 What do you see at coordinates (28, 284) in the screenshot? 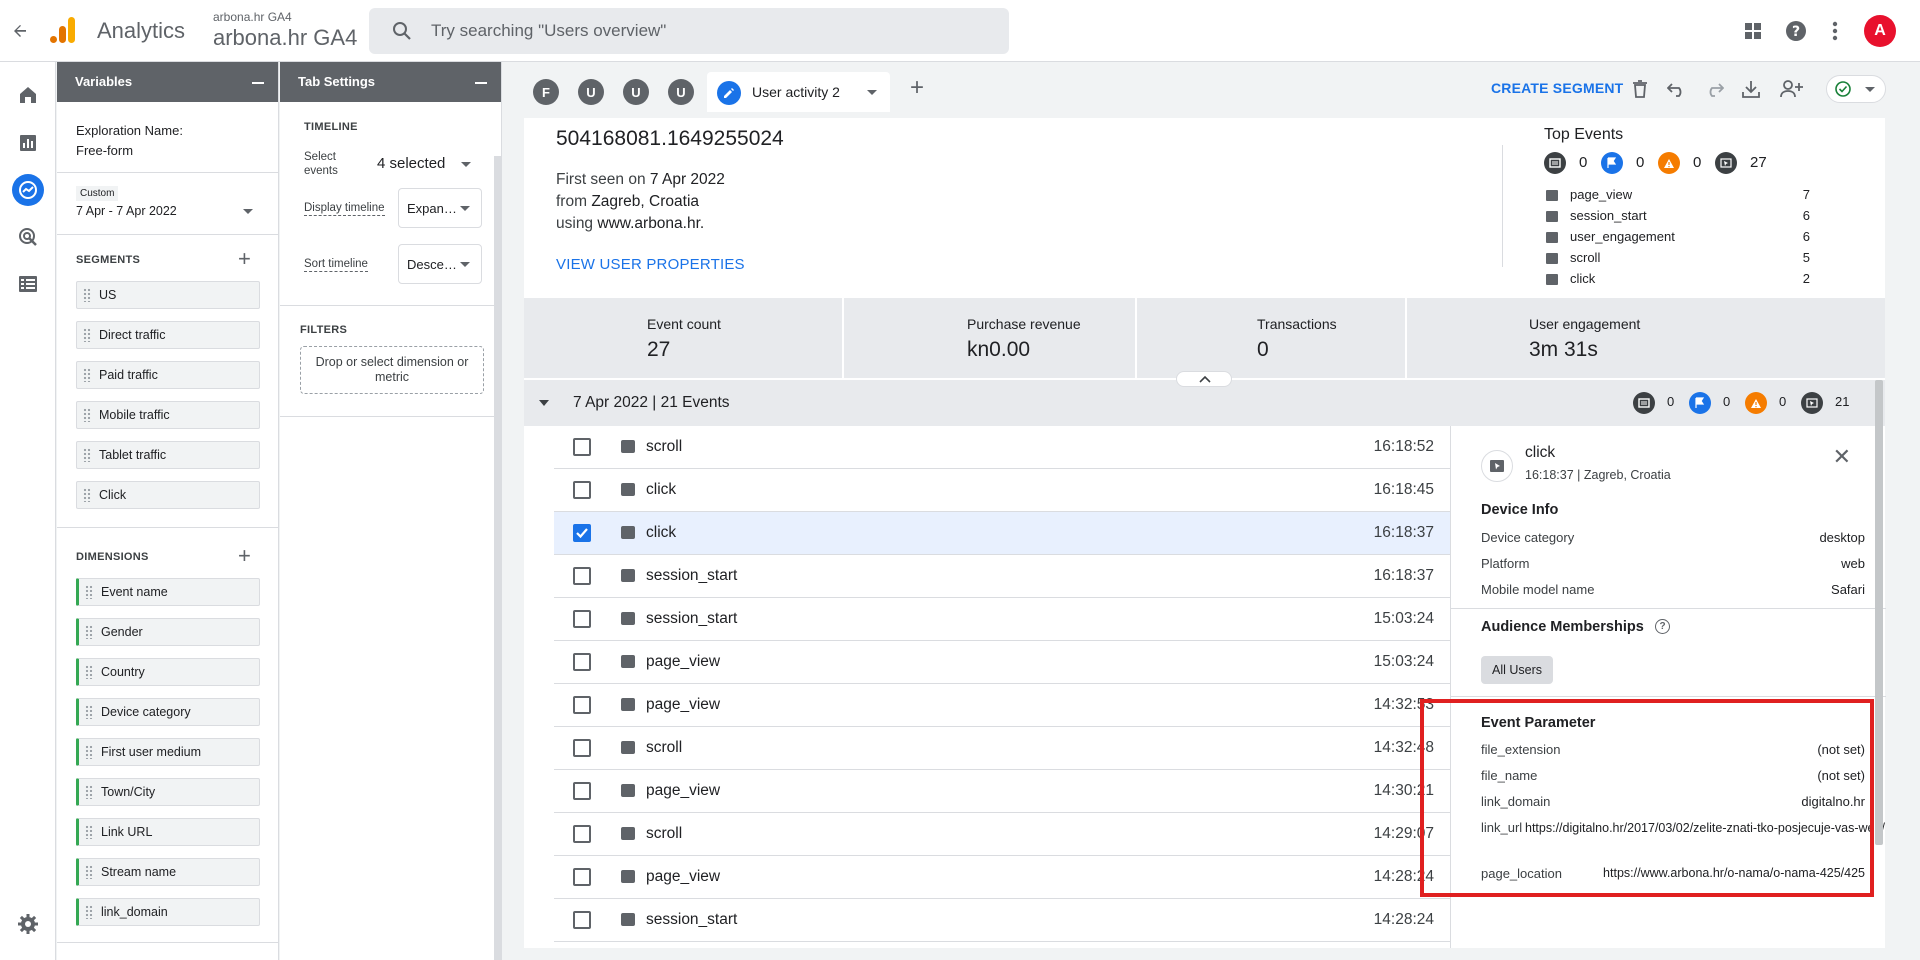
I see `configure-list-icon` at bounding box center [28, 284].